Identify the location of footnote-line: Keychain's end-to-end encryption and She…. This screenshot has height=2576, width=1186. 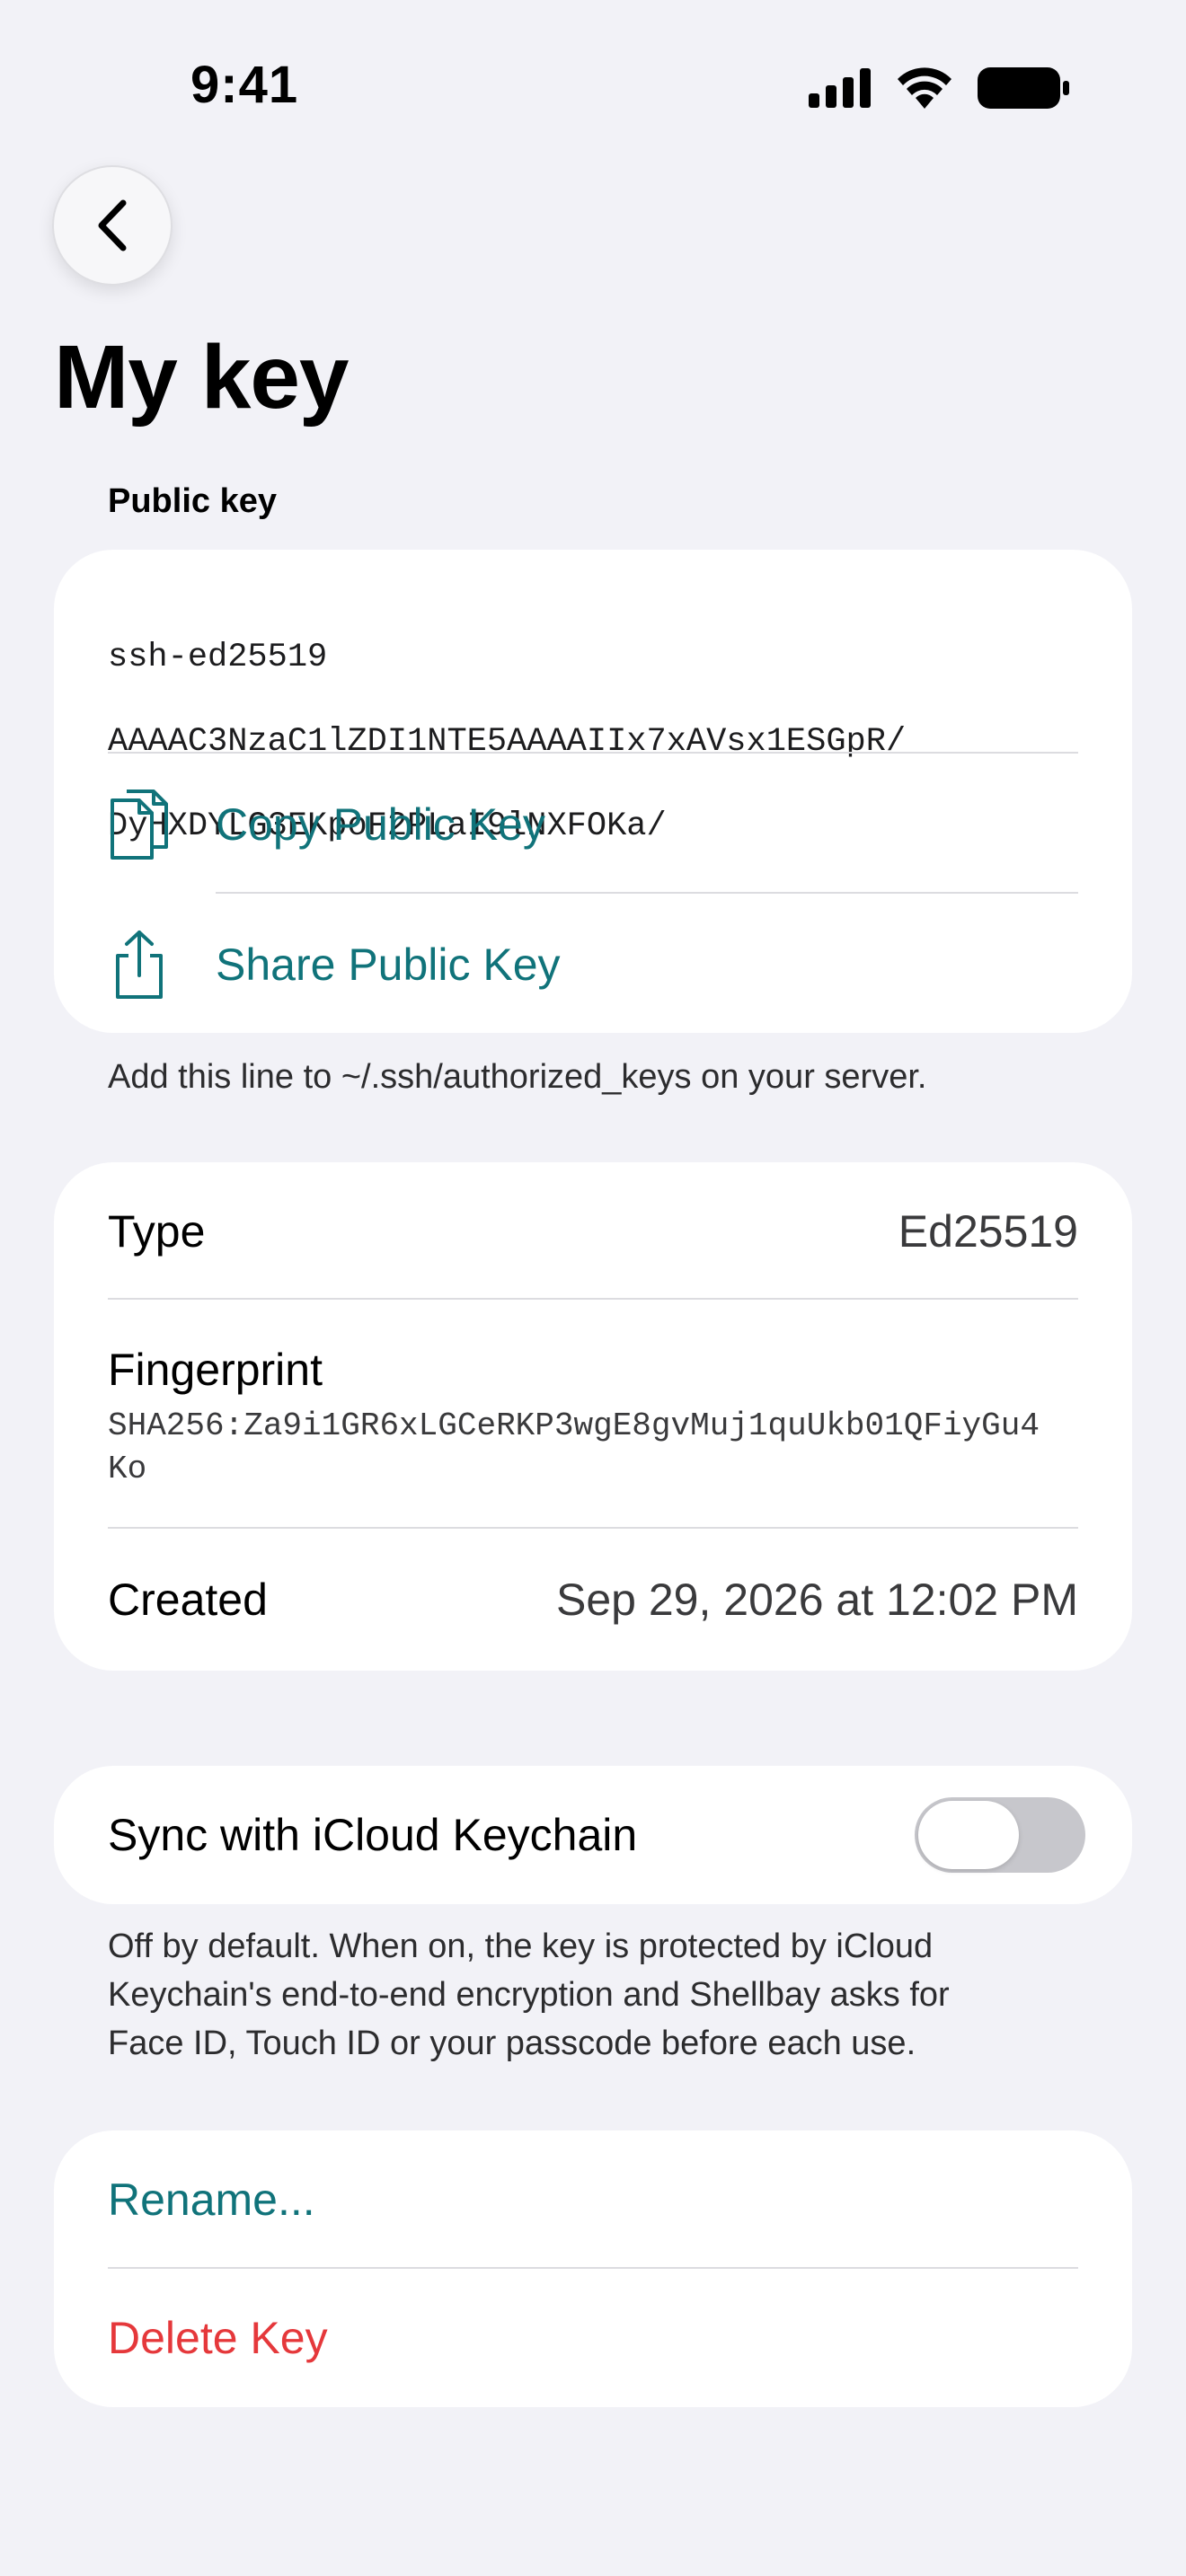
(529, 1995).